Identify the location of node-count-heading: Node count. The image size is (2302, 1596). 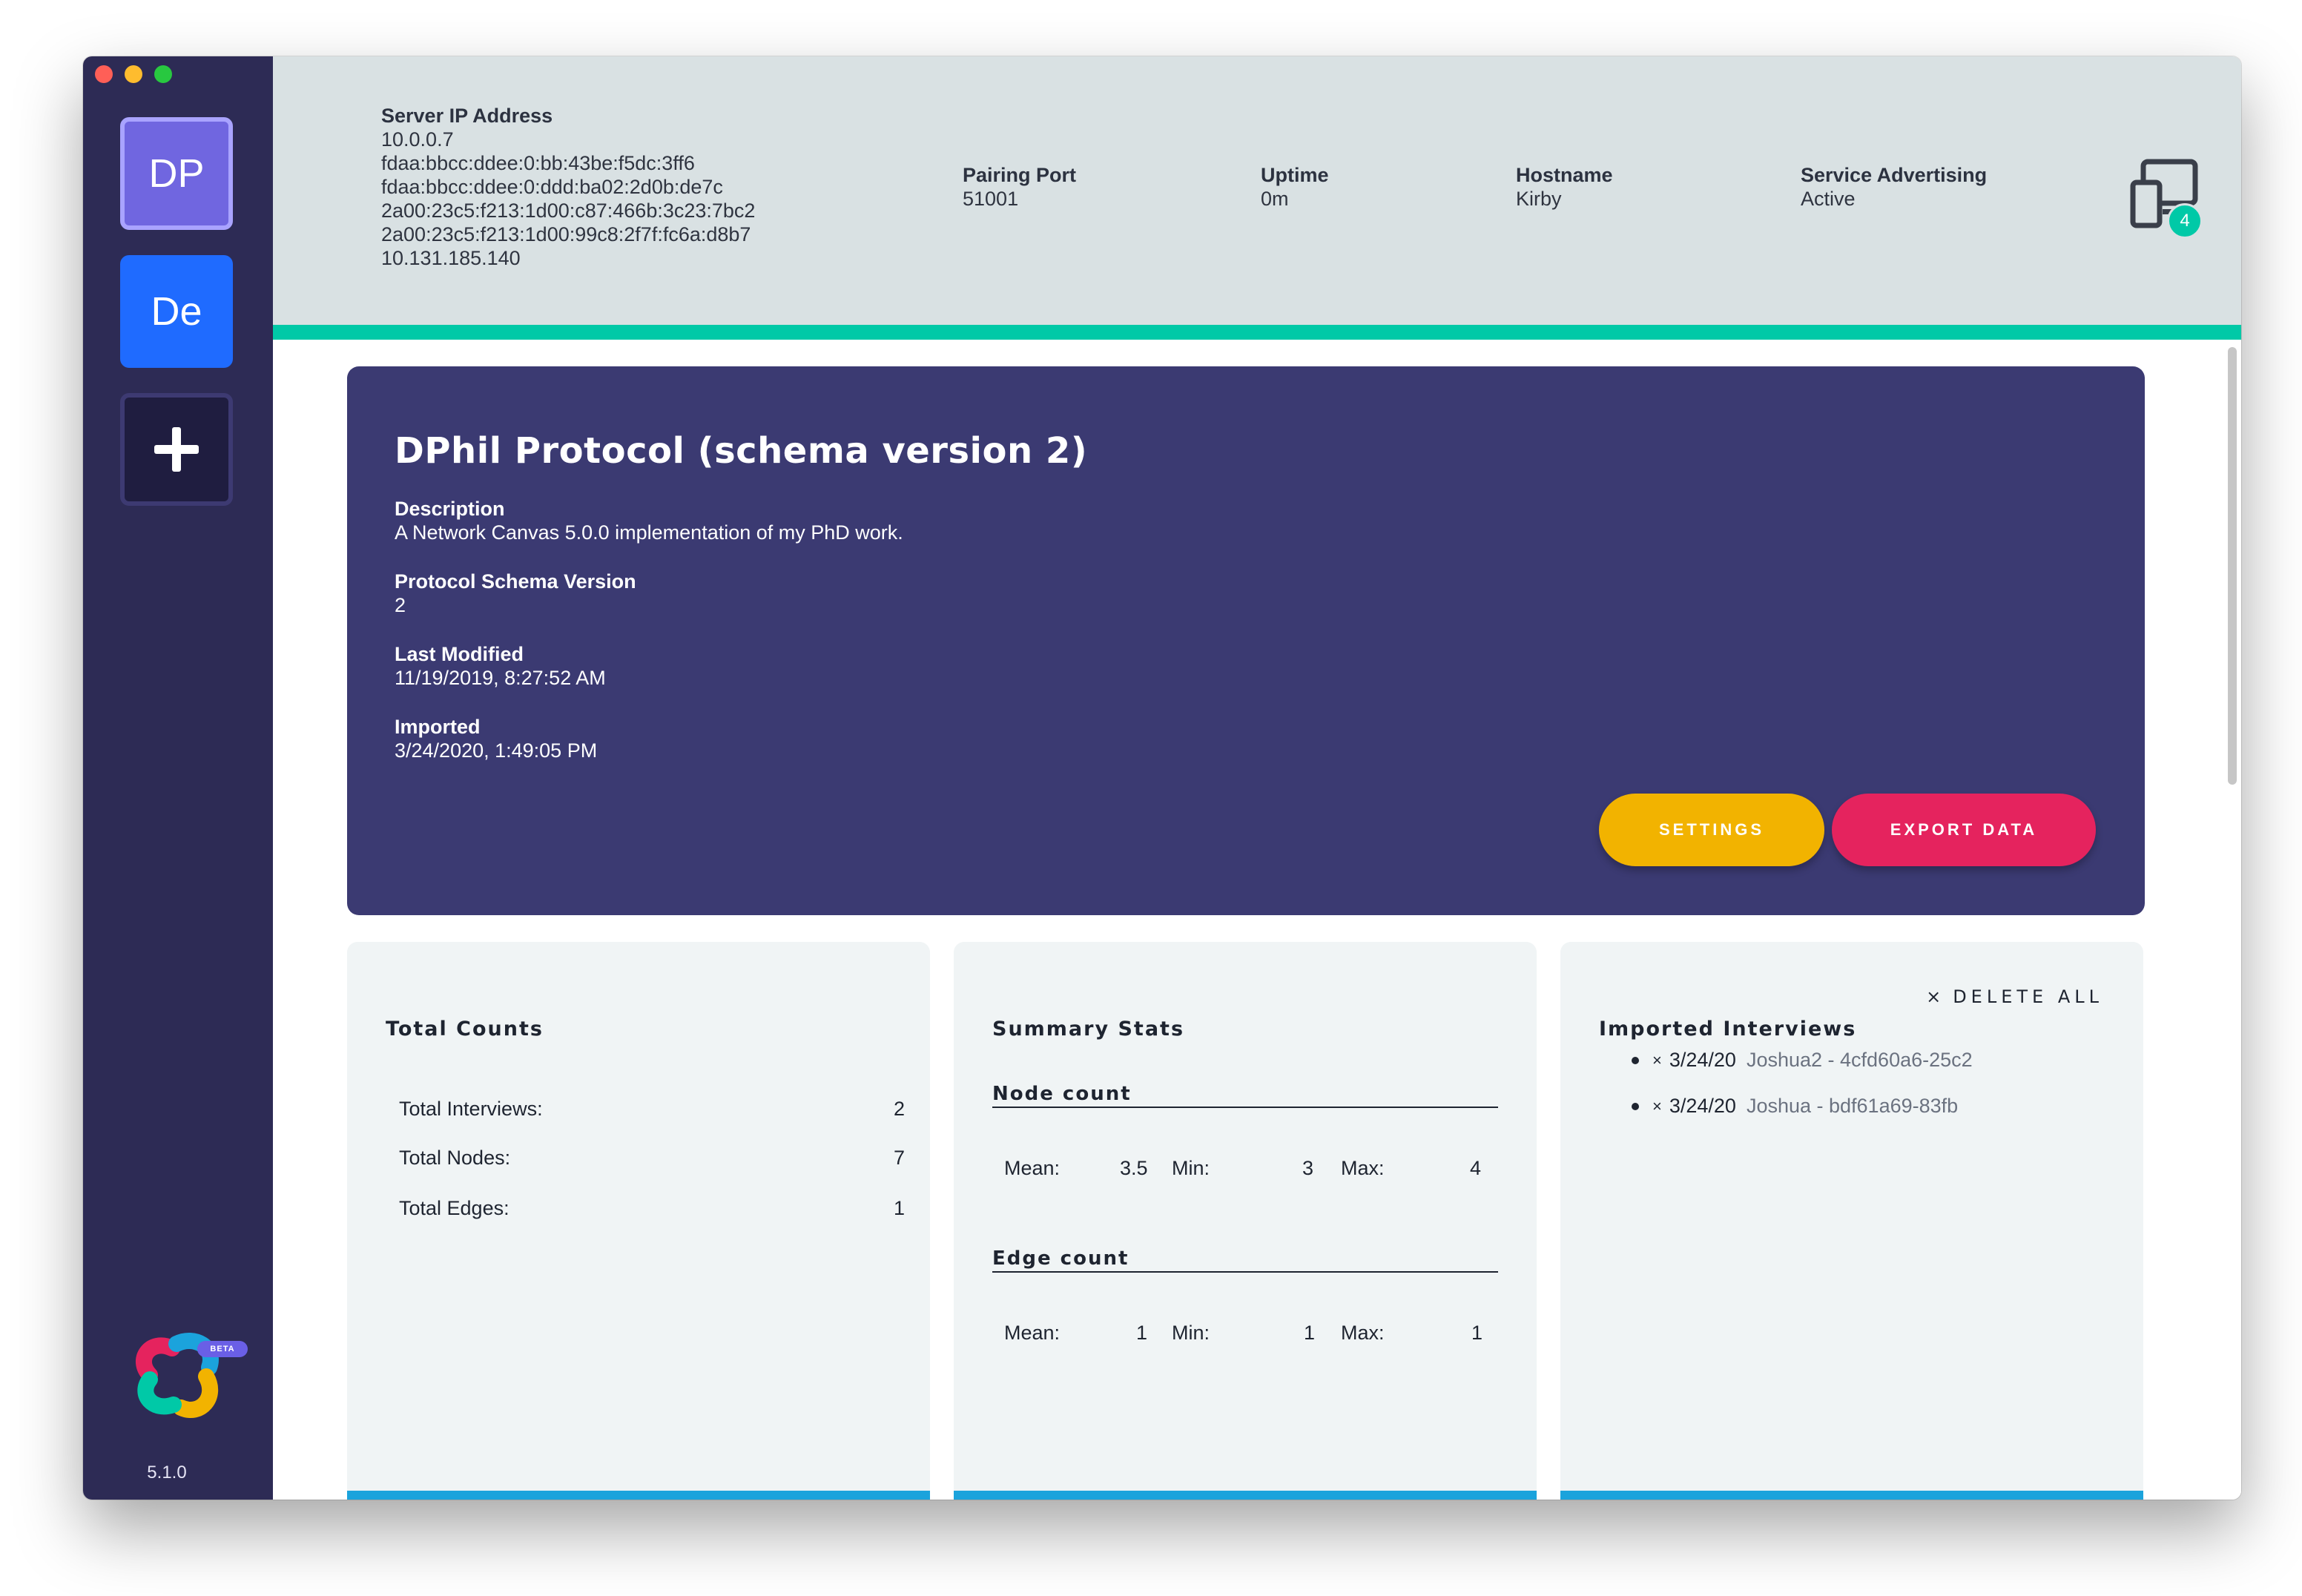
(1245, 1095).